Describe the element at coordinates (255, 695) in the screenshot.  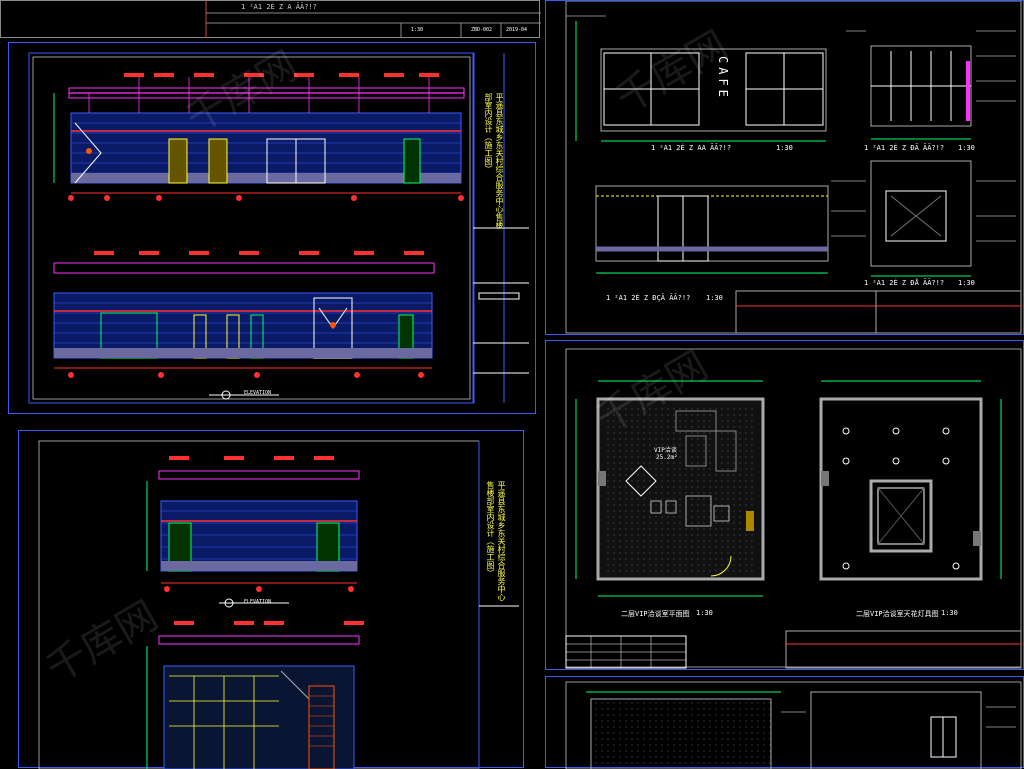
I see `sheet-b-lower-elevation` at that location.